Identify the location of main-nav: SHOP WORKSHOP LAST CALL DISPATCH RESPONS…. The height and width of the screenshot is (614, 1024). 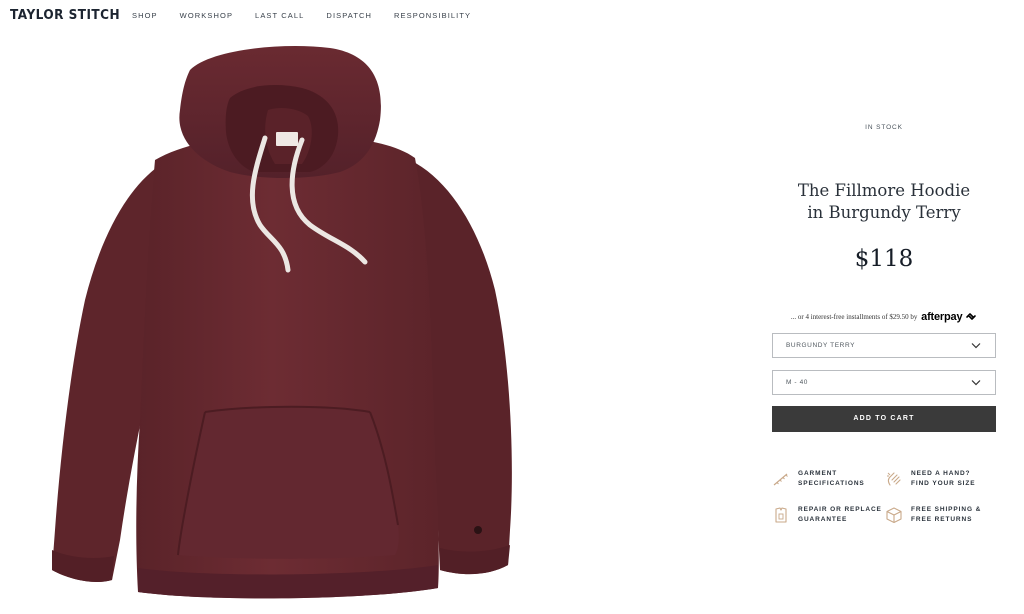
(312, 15).